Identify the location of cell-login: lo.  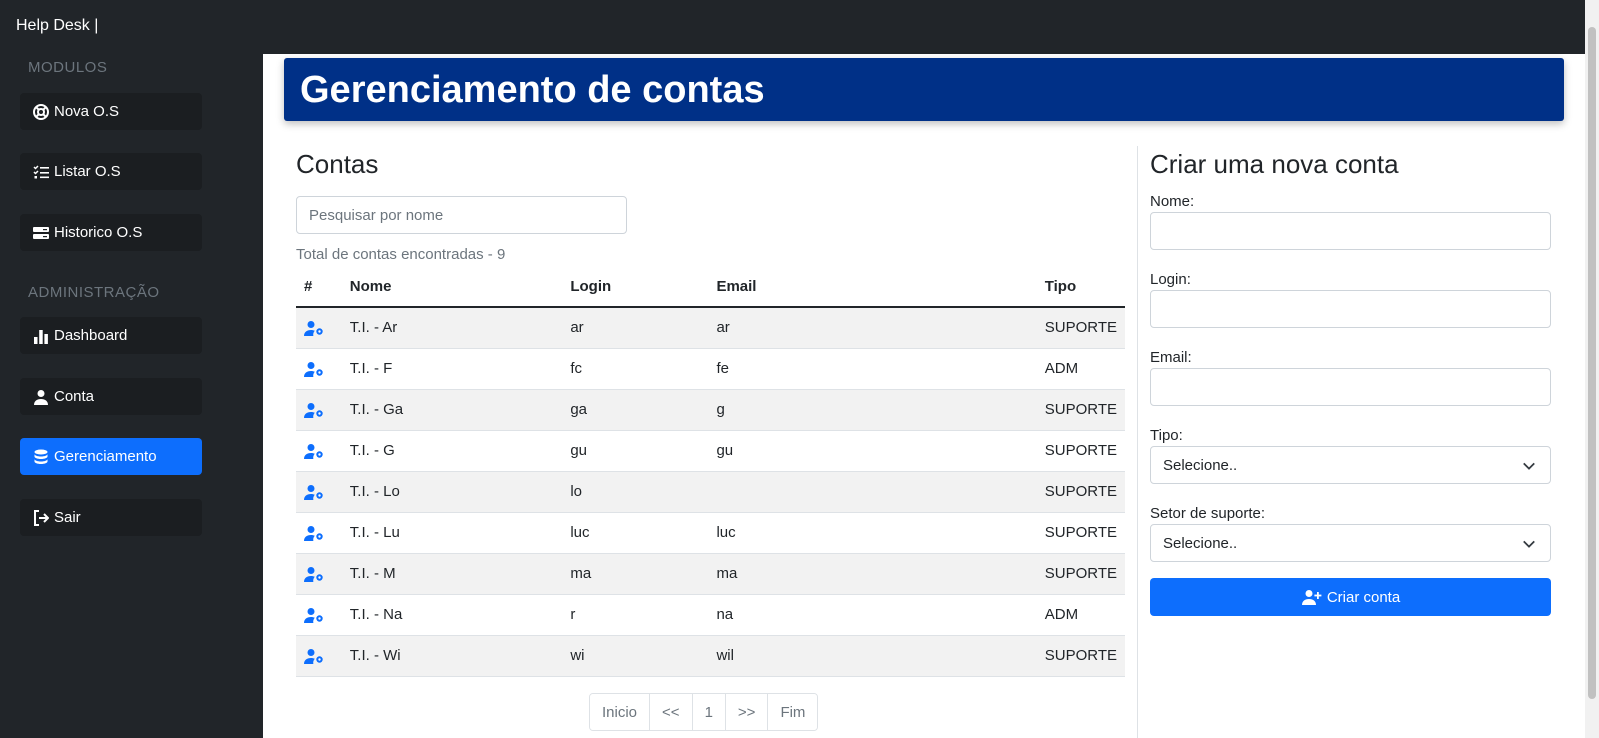
(635, 492).